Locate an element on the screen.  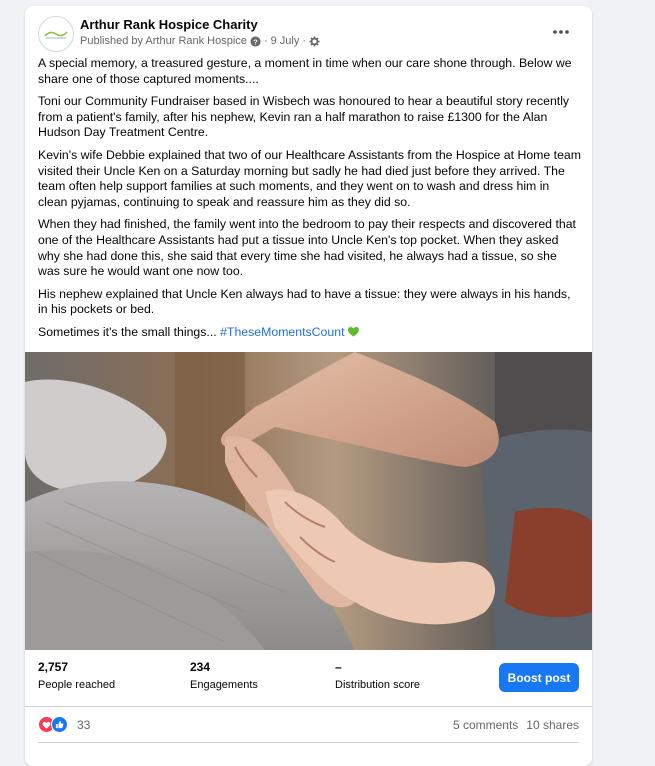
page-avatar is located at coordinates (56, 34).